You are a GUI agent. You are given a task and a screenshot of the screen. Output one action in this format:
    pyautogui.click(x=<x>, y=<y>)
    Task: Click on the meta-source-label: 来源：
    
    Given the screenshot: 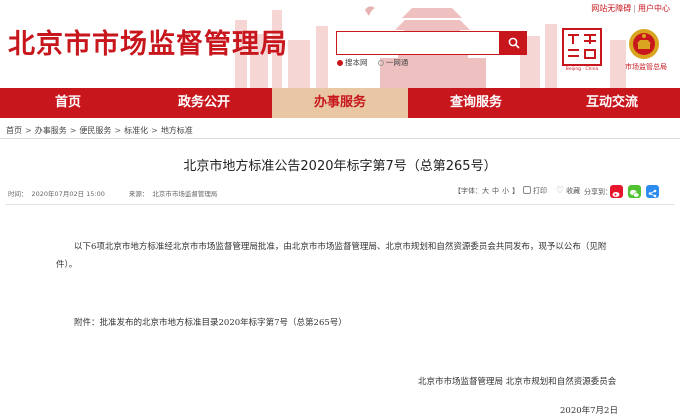 What is the action you would take?
    pyautogui.click(x=138, y=194)
    